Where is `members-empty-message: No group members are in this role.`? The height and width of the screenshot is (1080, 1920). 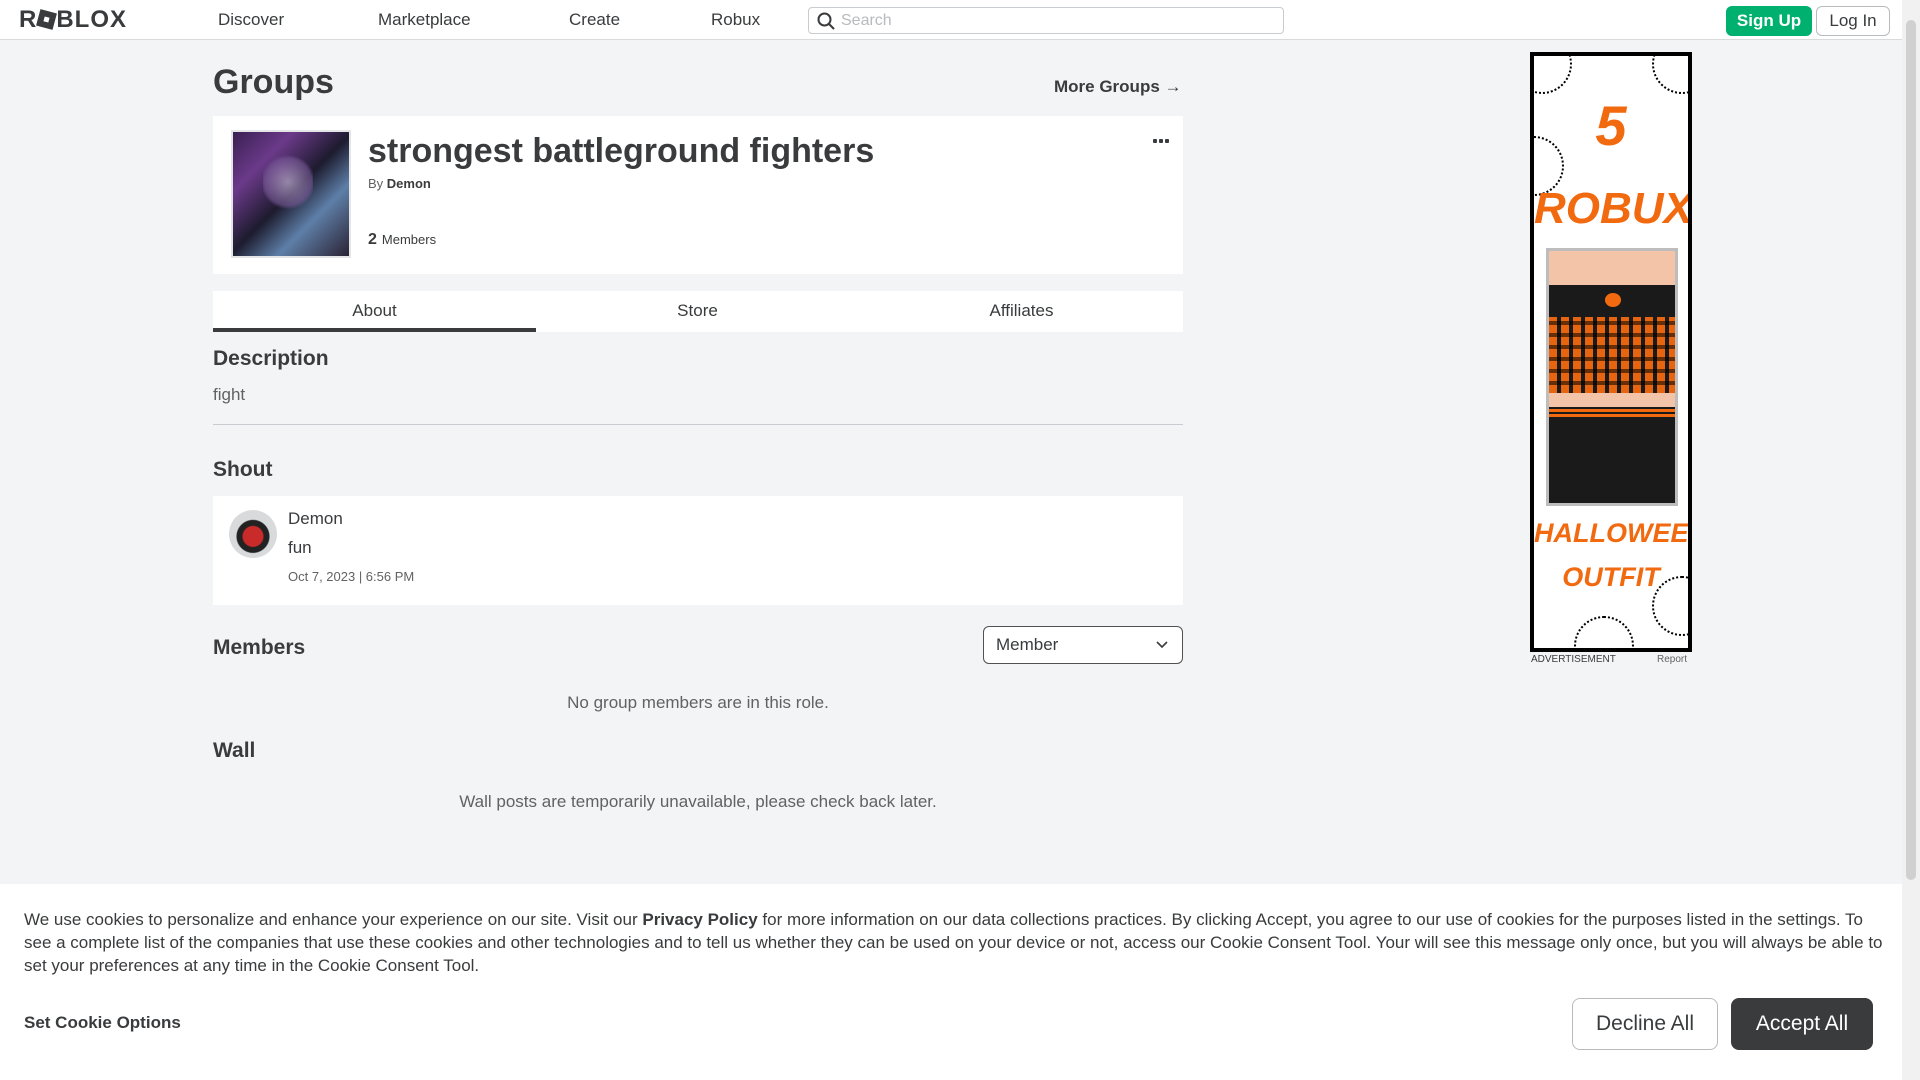 members-empty-message: No group members are in this role. is located at coordinates (698, 702).